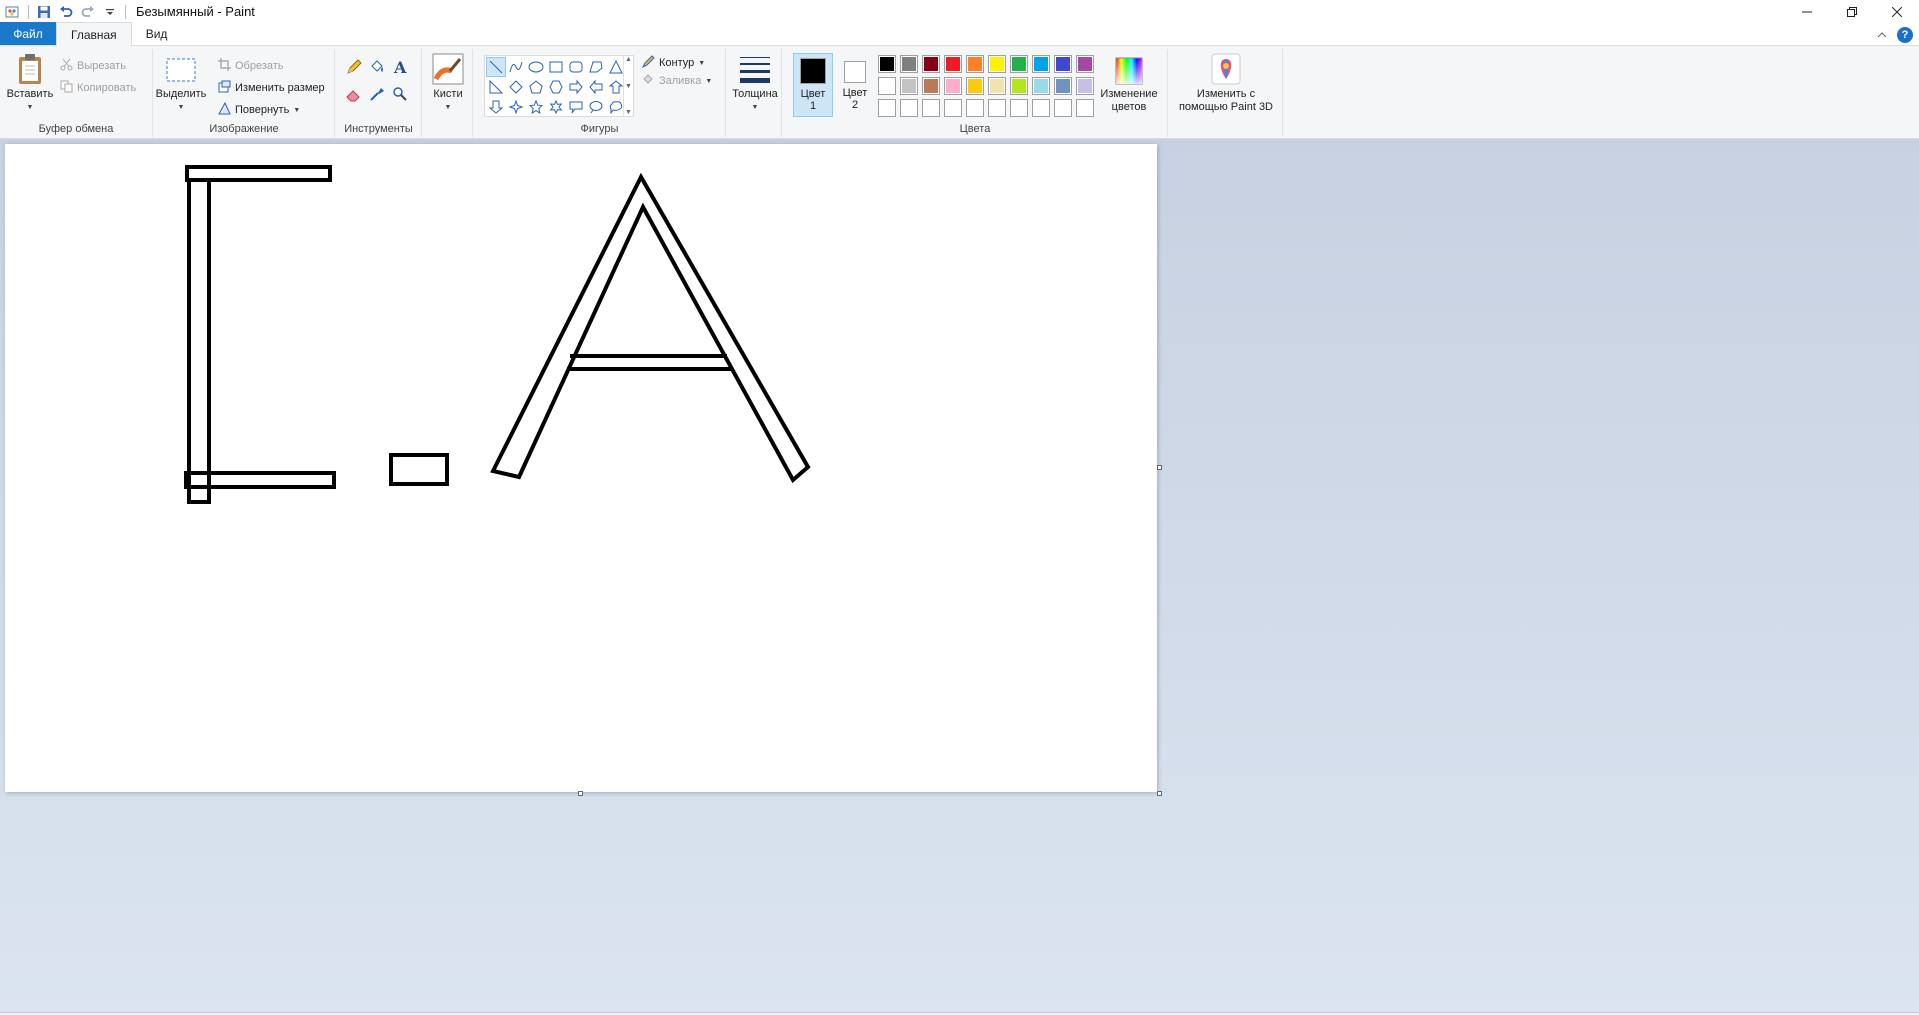 The height and width of the screenshot is (1015, 1919). I want to click on shape-line-icon, so click(496, 67).